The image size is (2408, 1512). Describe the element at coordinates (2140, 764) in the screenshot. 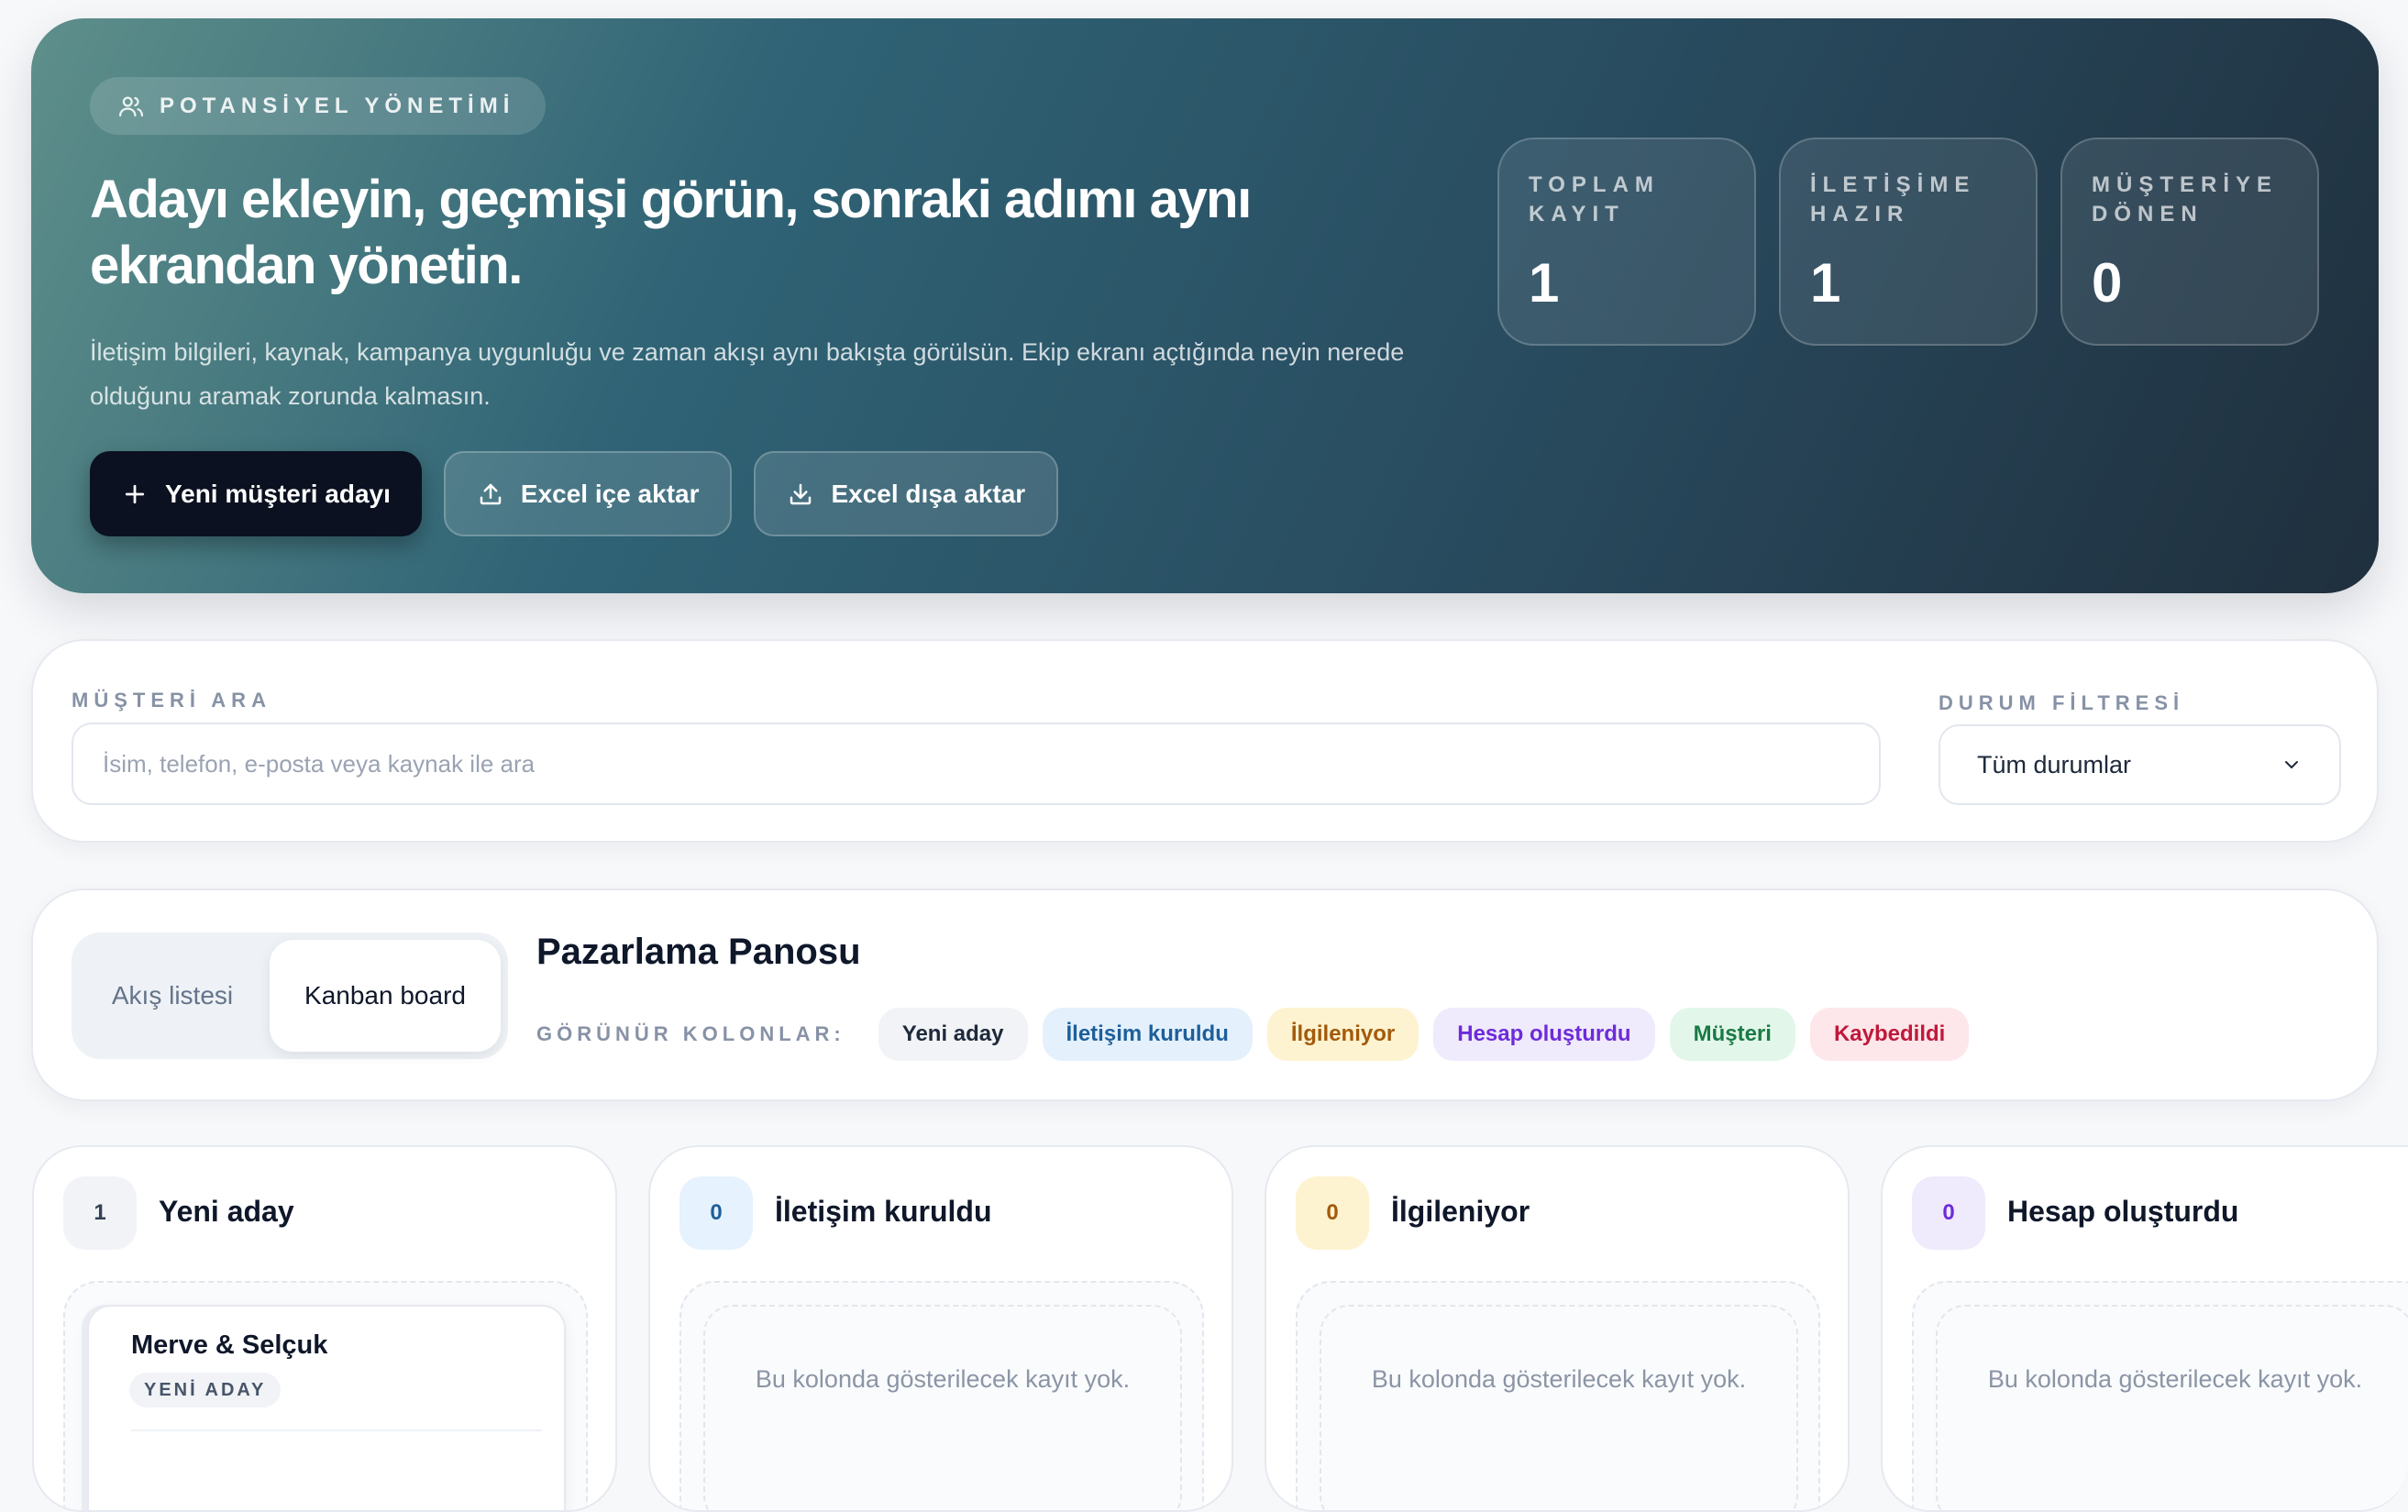

I see `status-filter-select: Tüm durumlar` at that location.